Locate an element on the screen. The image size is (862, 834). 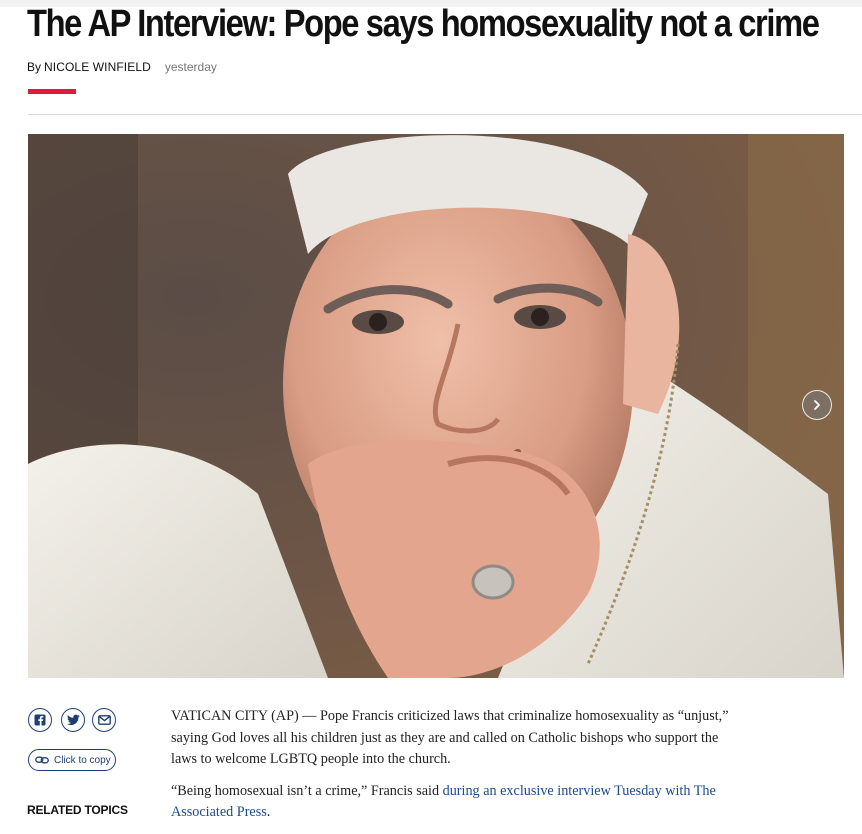
byline-prefix: By is located at coordinates (34, 67).